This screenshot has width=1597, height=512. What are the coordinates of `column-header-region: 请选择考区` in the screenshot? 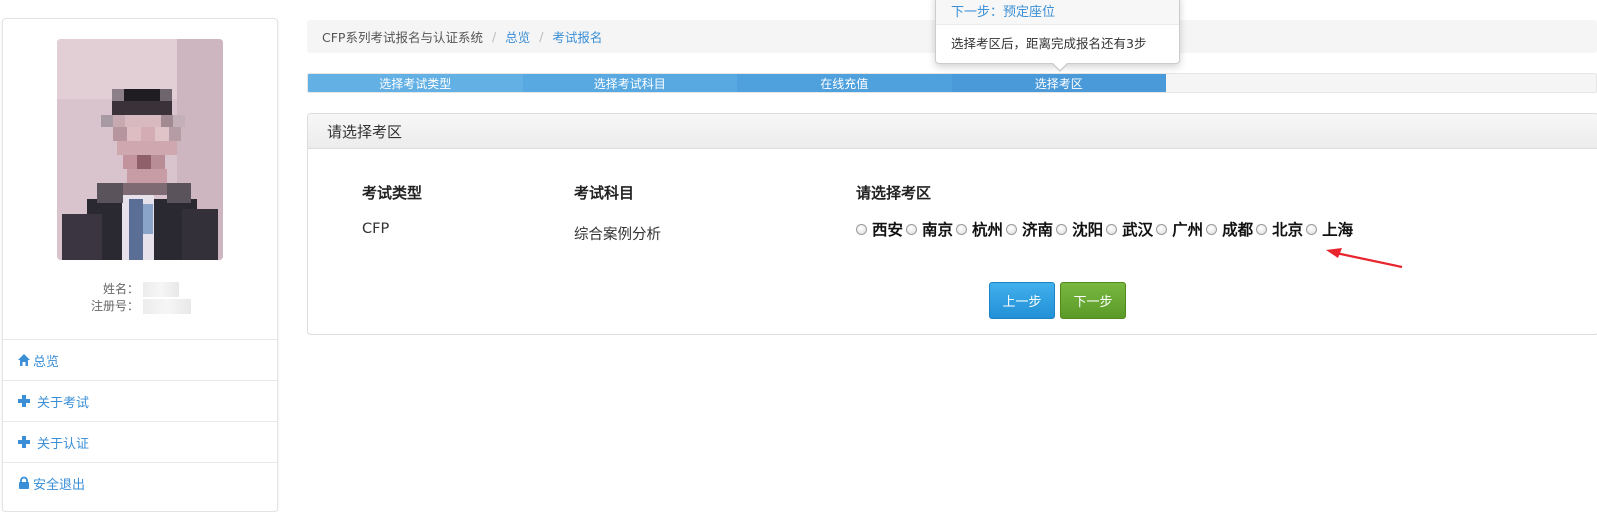 It's located at (894, 193).